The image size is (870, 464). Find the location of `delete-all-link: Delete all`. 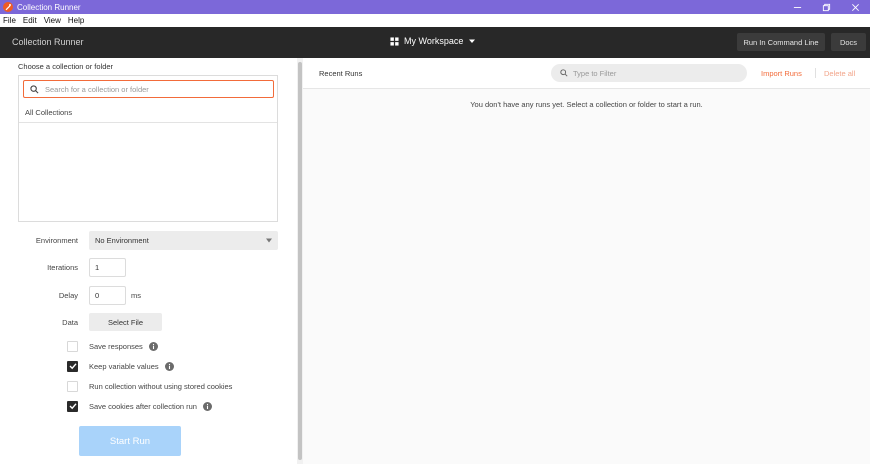

delete-all-link: Delete all is located at coordinates (839, 73).